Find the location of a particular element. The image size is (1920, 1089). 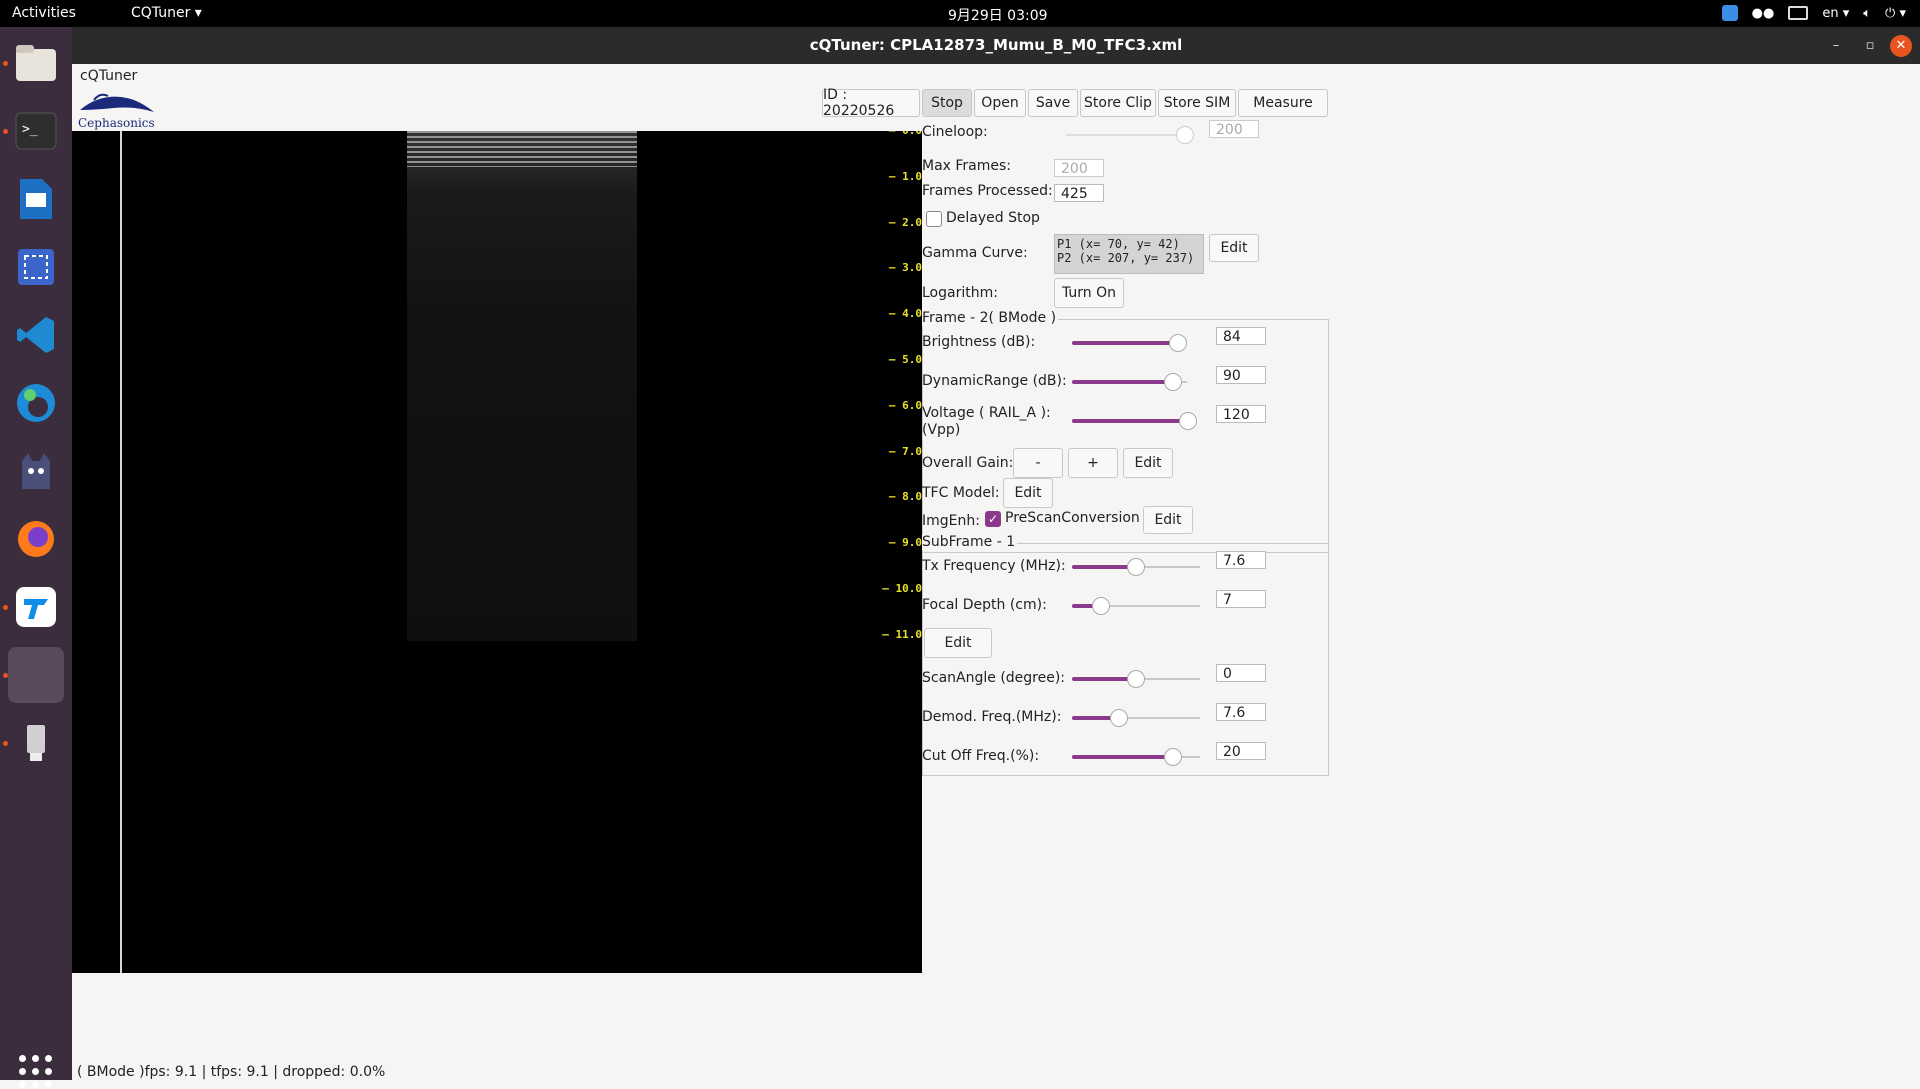

cutoff-freq-label: Cut Off Freq.(%): is located at coordinates (981, 756).